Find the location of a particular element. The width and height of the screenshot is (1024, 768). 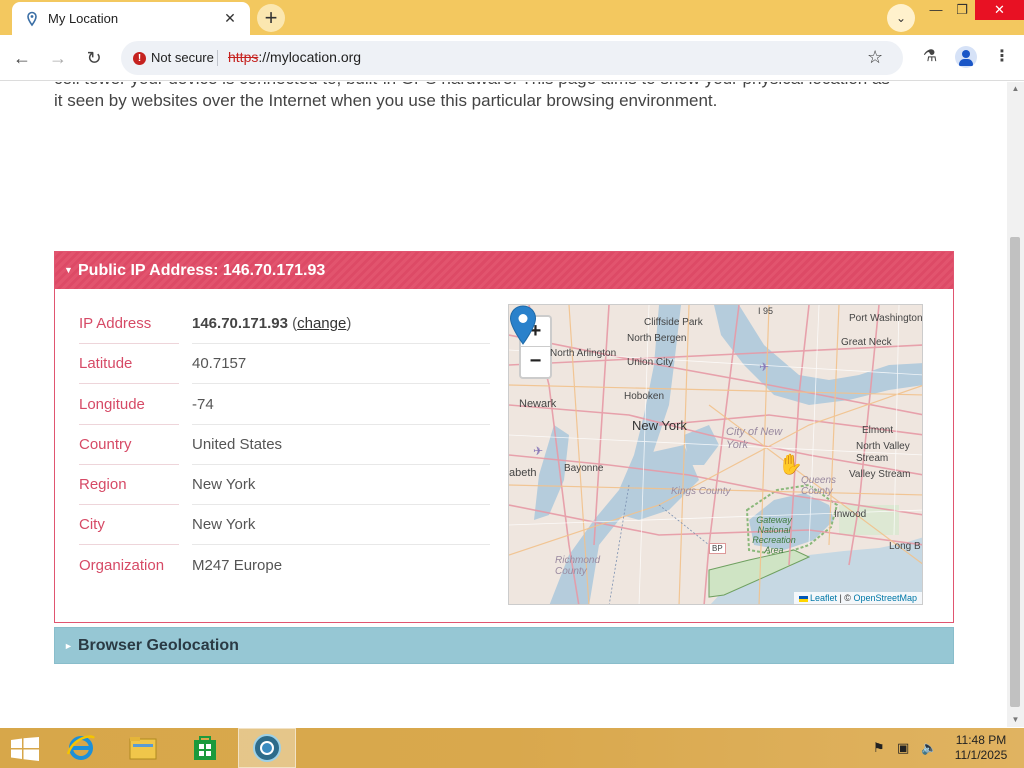

table-row: Longitude -74 is located at coordinates (285, 405).